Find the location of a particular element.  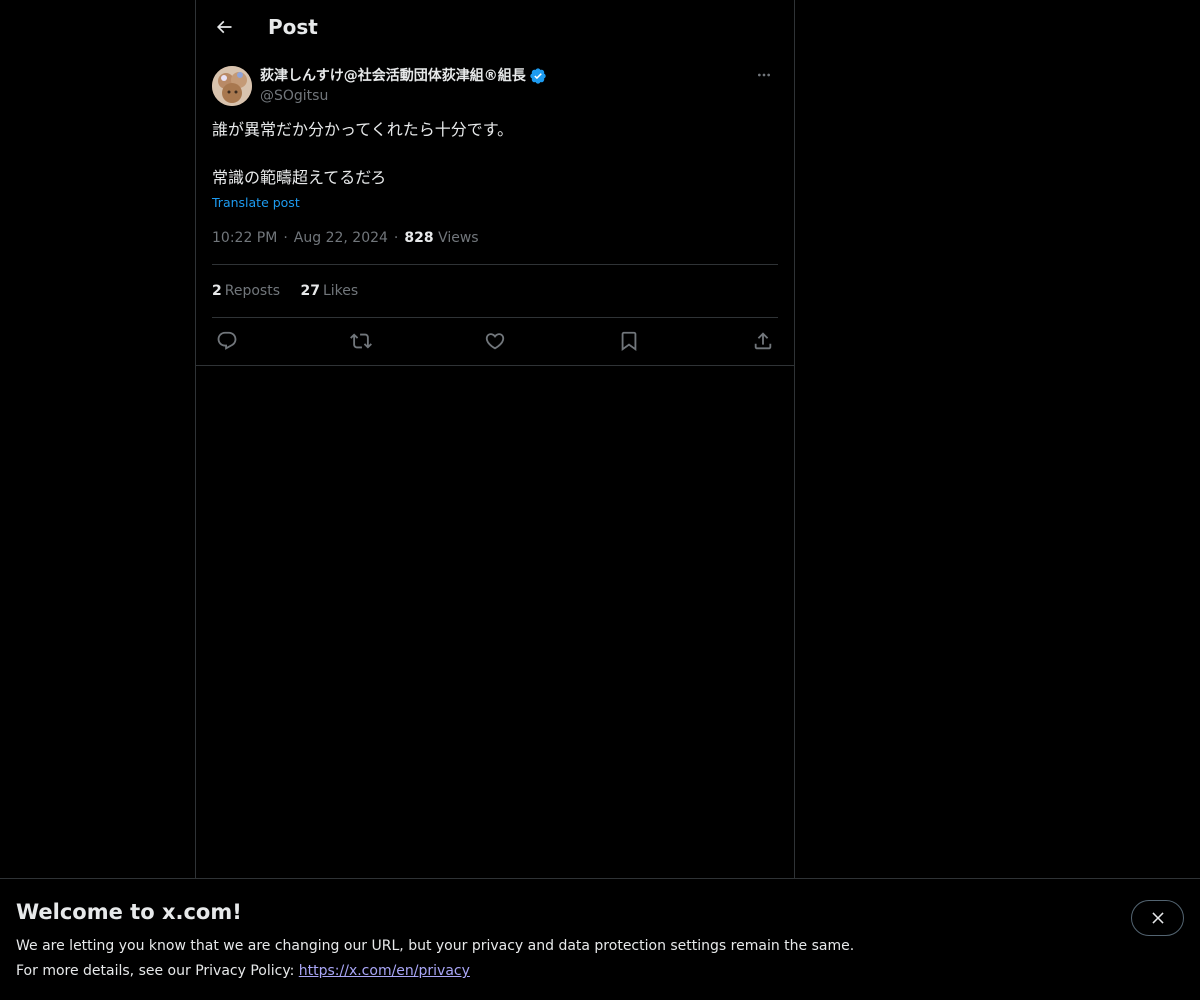

views-label: Views is located at coordinates (458, 238).